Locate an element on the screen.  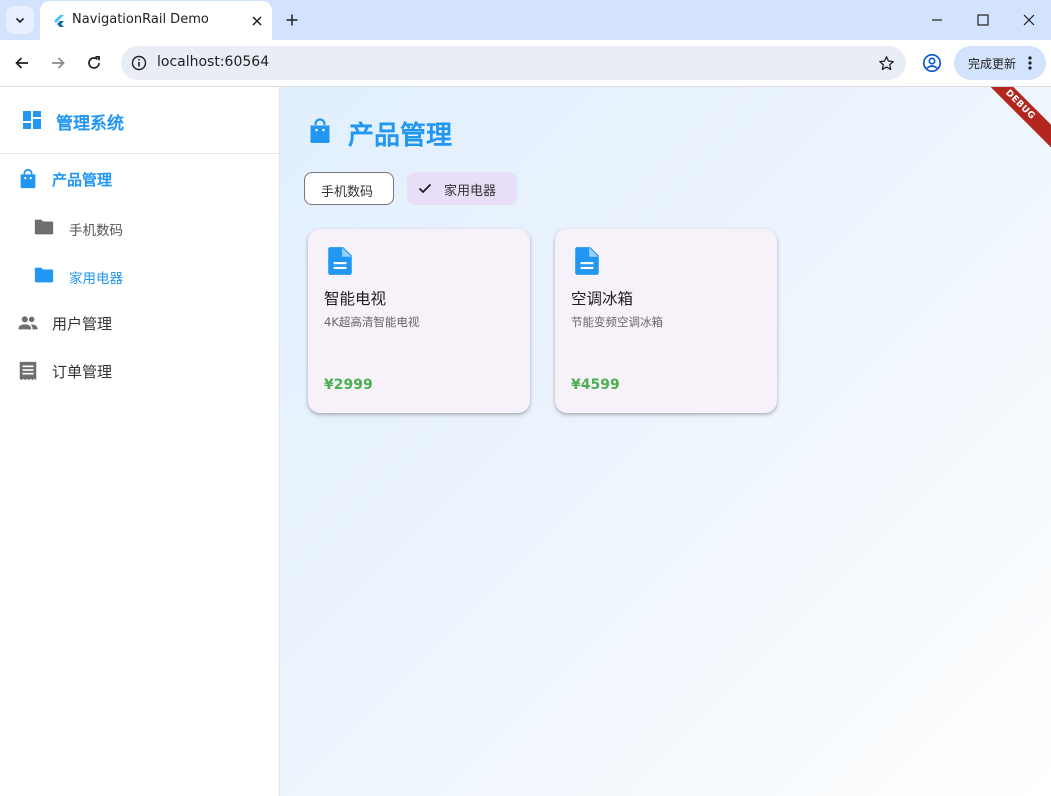
minimize-button is located at coordinates (937, 20).